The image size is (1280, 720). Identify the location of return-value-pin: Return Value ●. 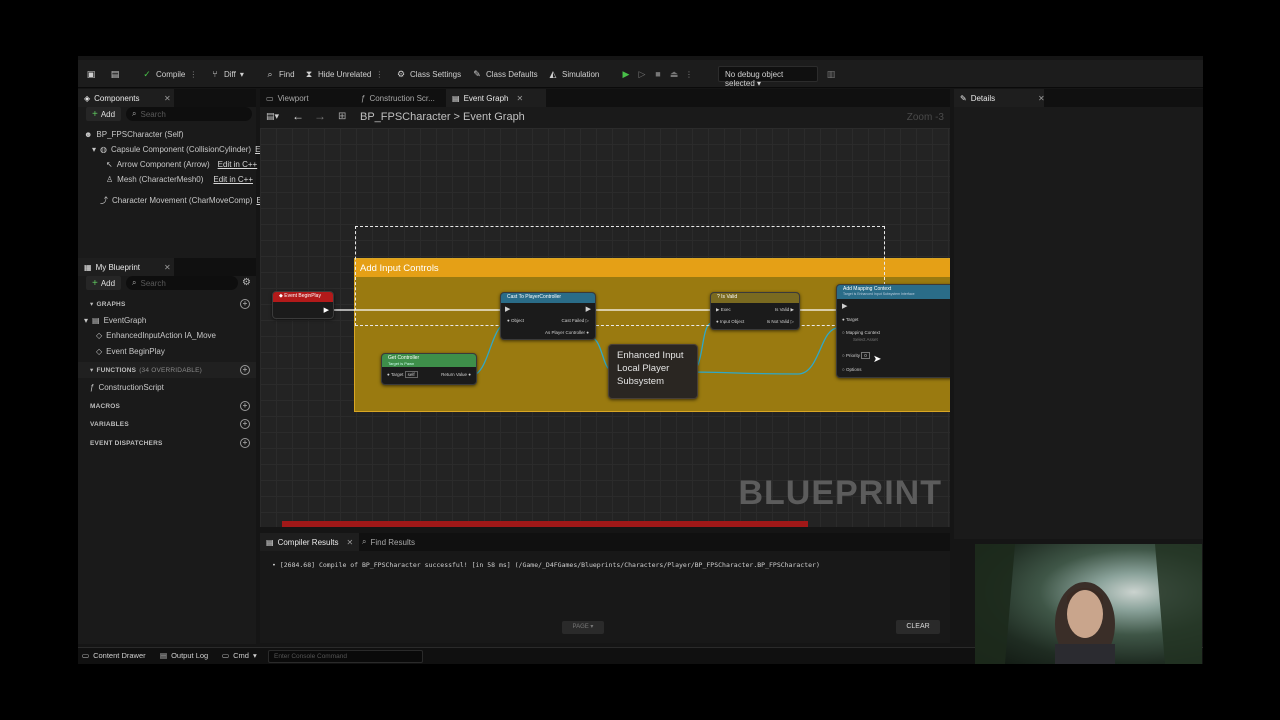
(456, 374).